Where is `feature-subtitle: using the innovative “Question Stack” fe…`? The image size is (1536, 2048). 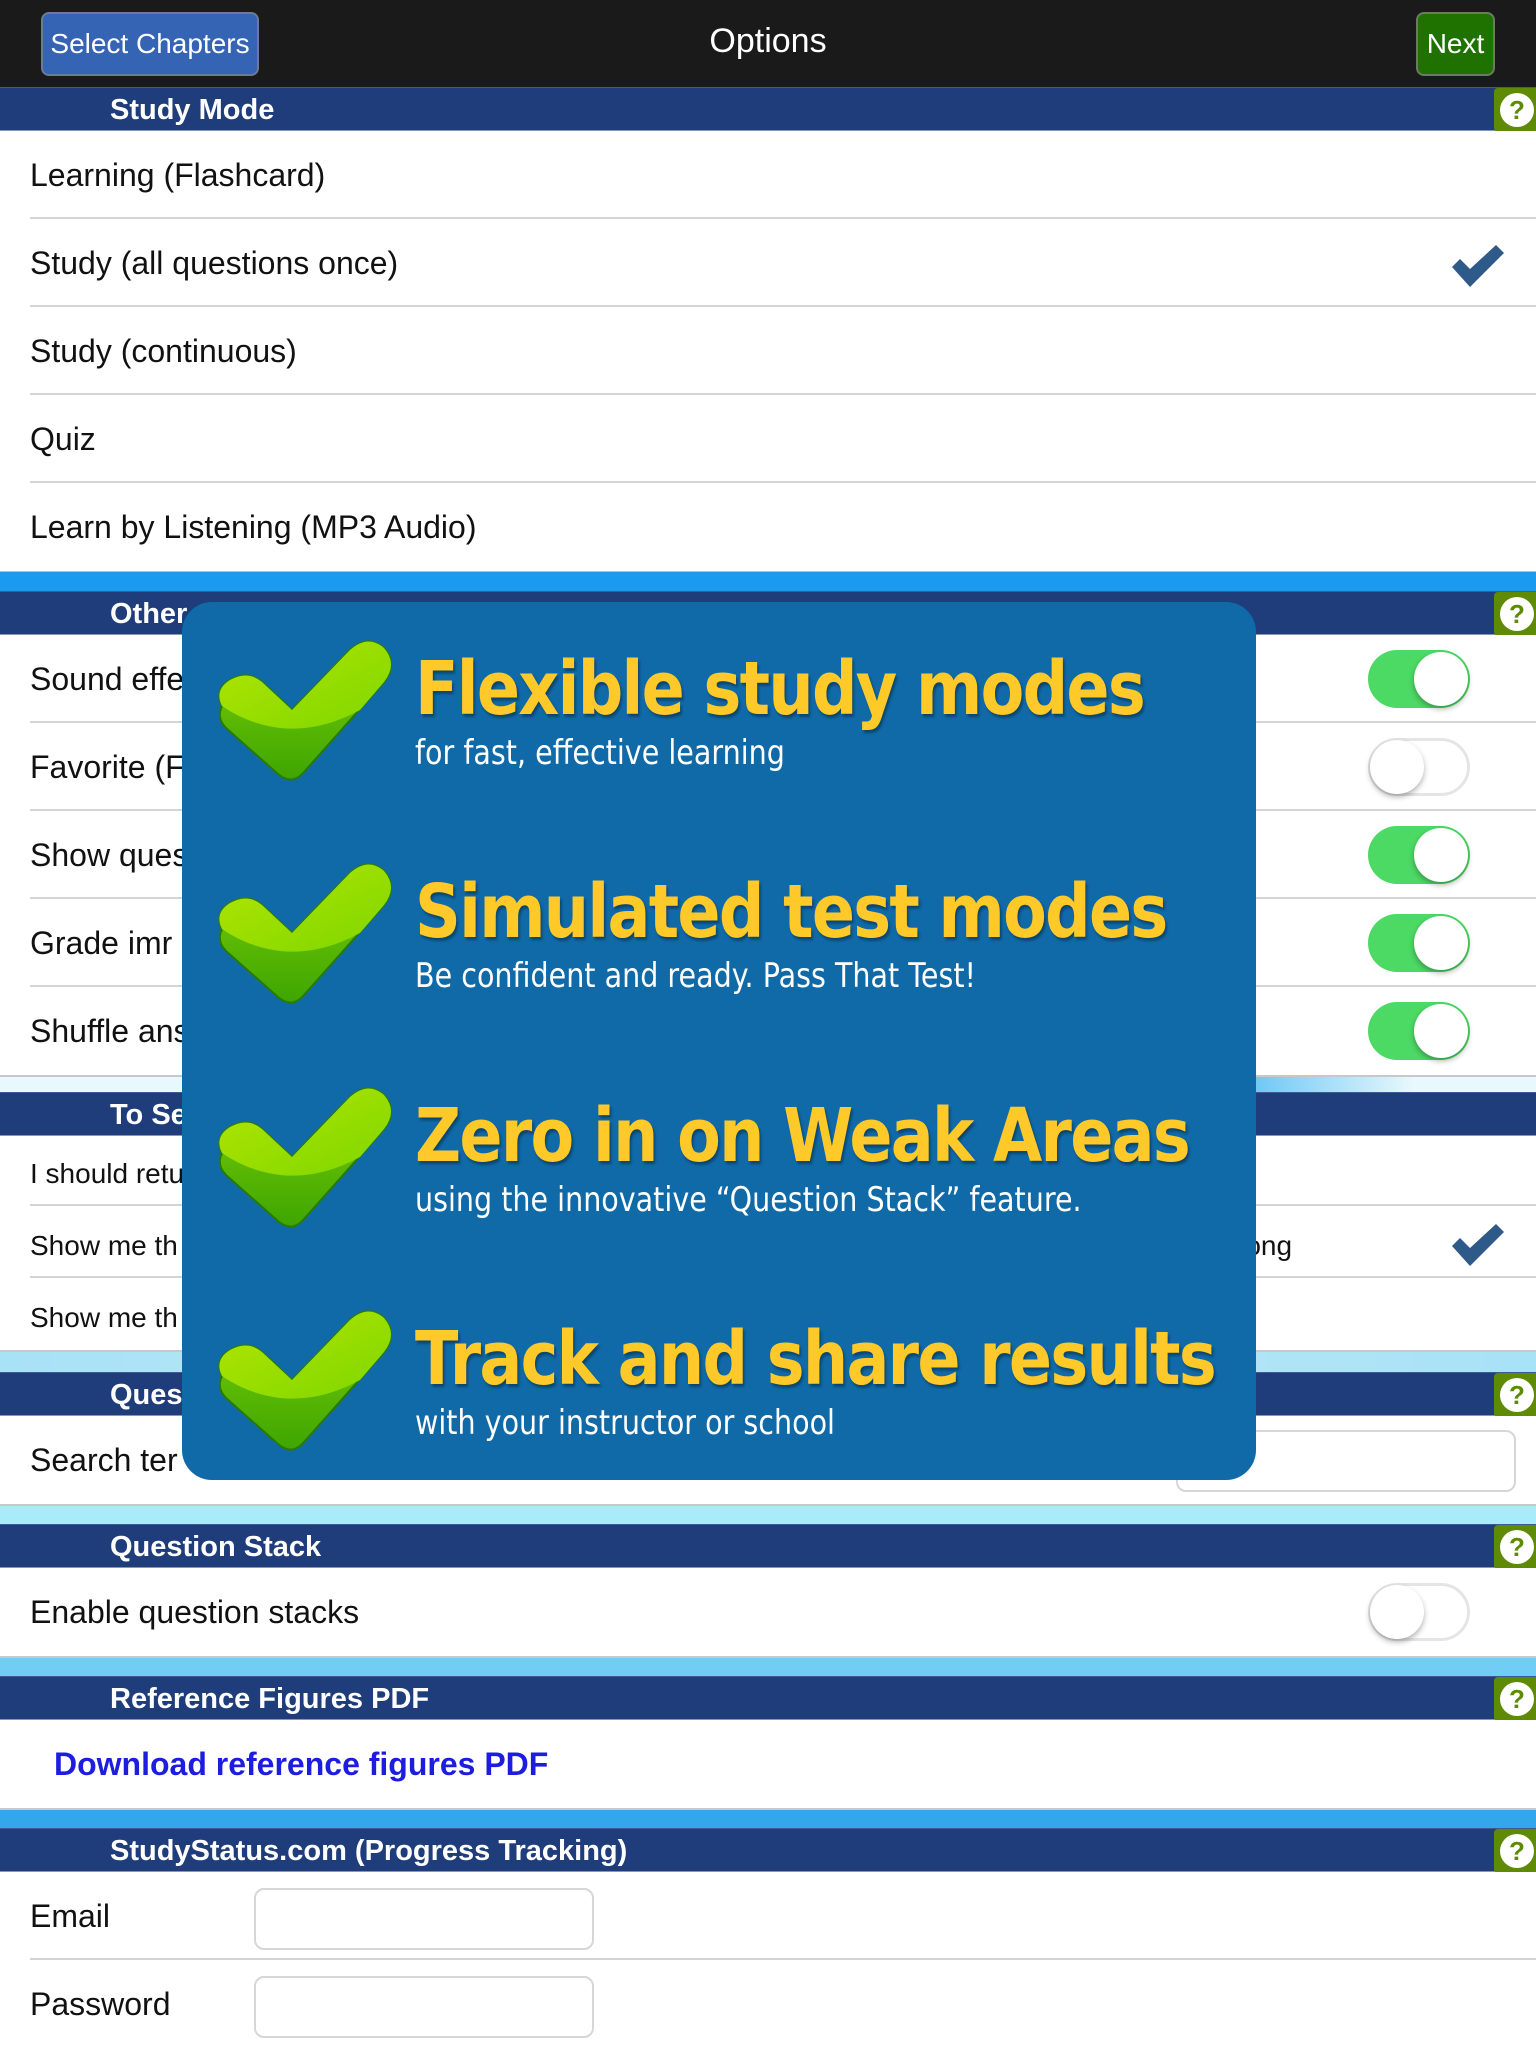
feature-subtitle: using the innovative “Question Stack” fe… is located at coordinates (748, 1200).